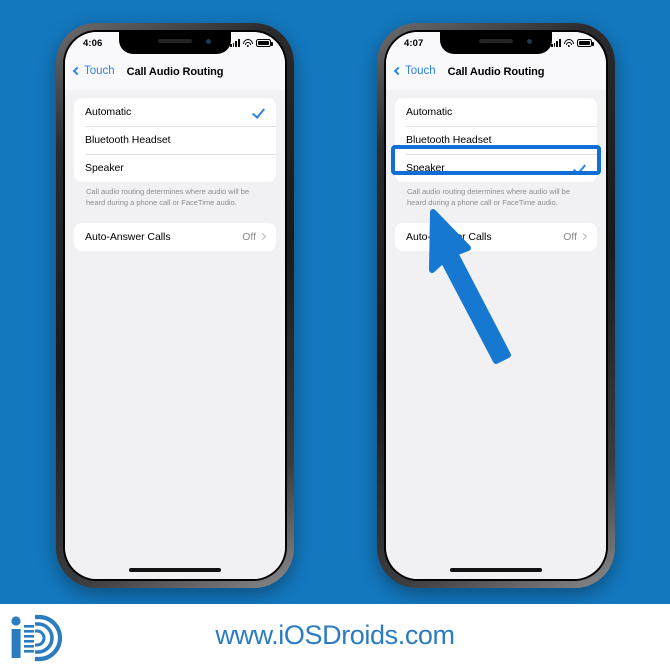 The image size is (670, 670). I want to click on site-footer: www.iOSDroids.com, so click(335, 637).